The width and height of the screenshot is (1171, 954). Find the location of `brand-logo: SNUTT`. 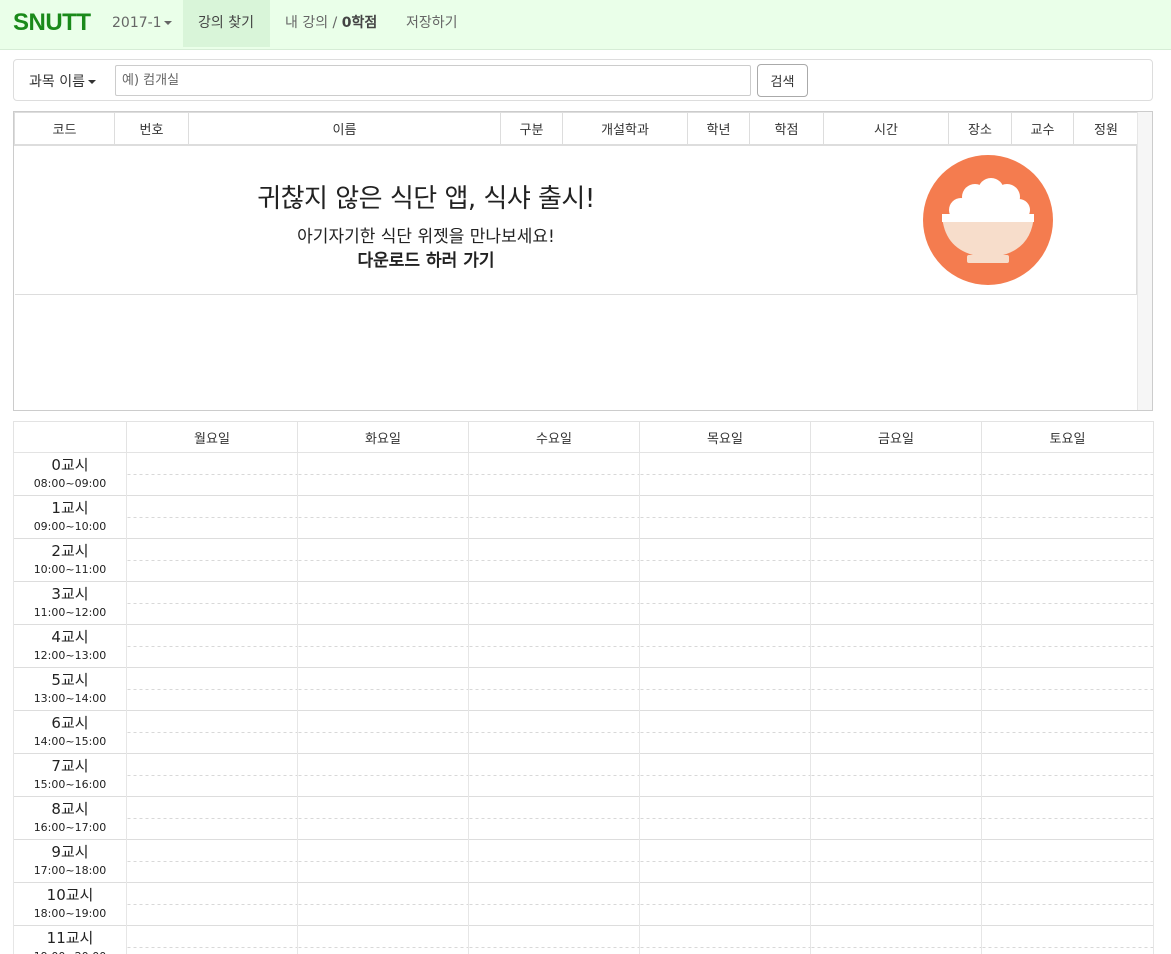

brand-logo: SNUTT is located at coordinates (52, 23).